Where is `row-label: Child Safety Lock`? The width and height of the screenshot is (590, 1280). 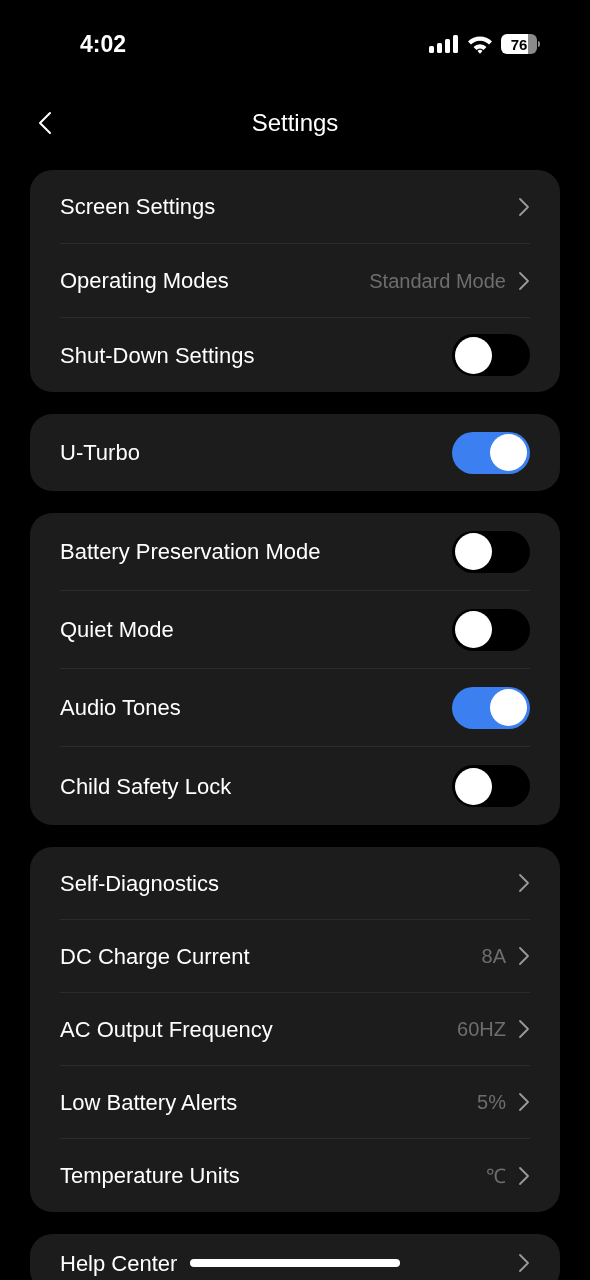 row-label: Child Safety Lock is located at coordinates (146, 786).